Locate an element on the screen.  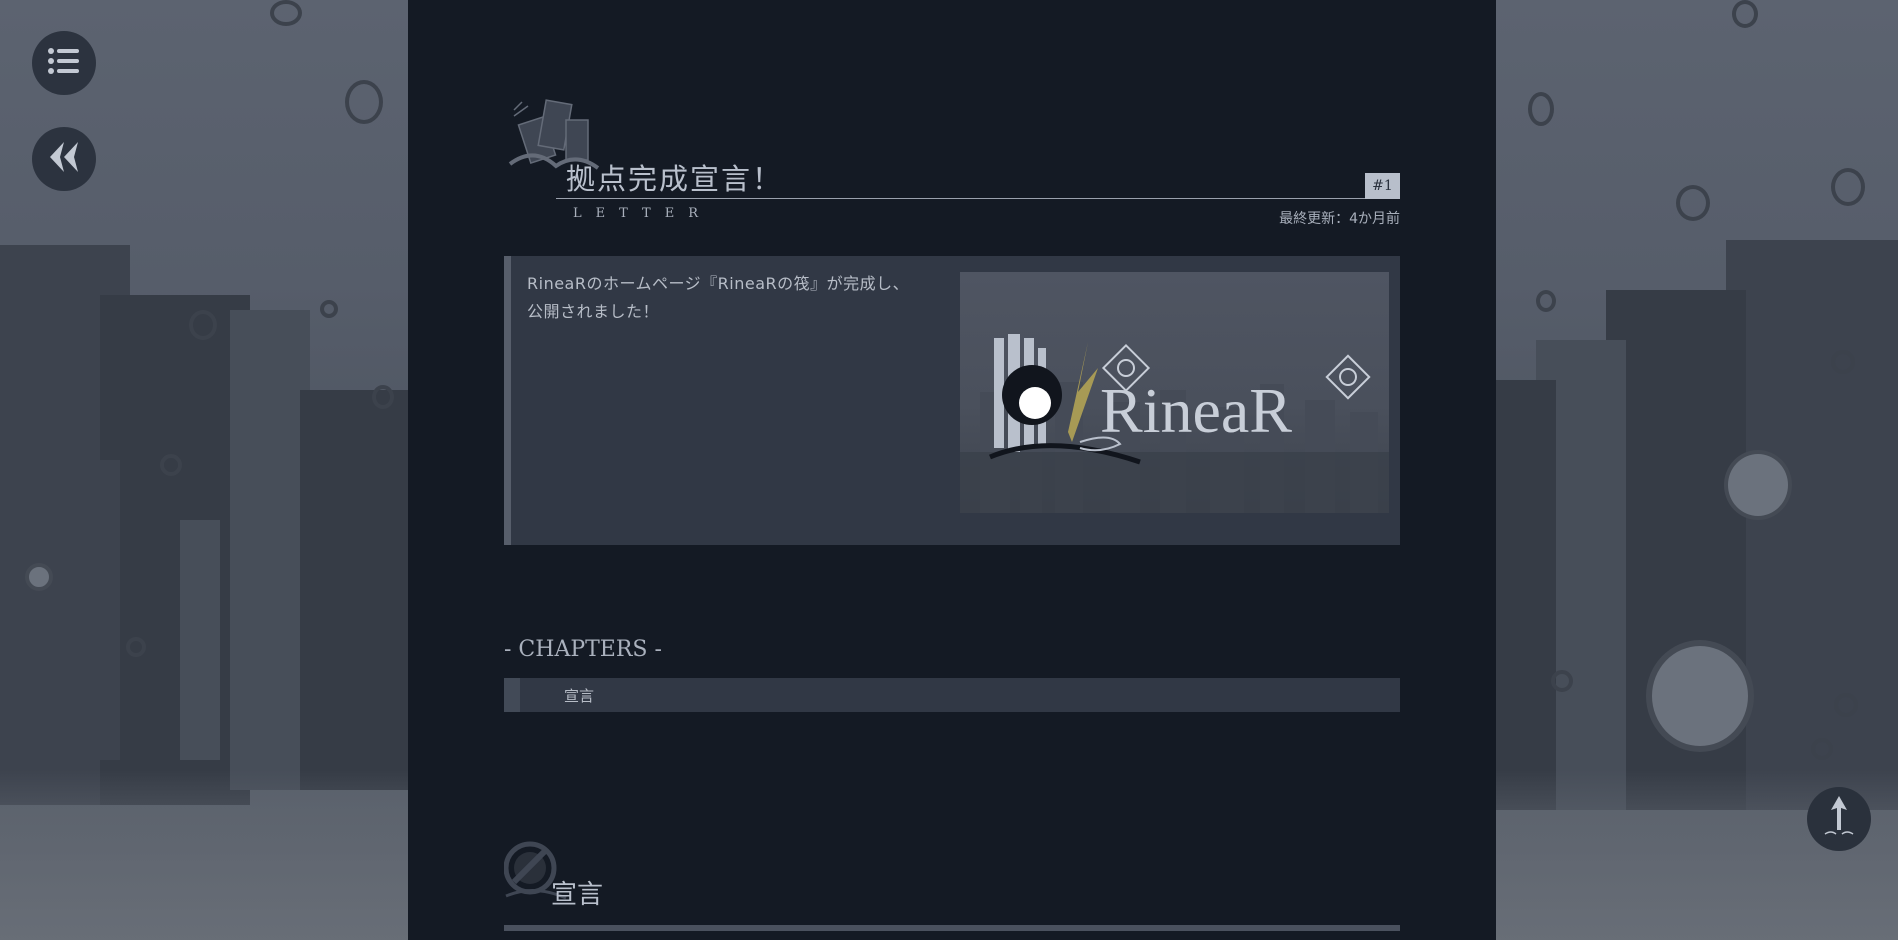
double-chevron-left-icon is located at coordinates (64, 159).